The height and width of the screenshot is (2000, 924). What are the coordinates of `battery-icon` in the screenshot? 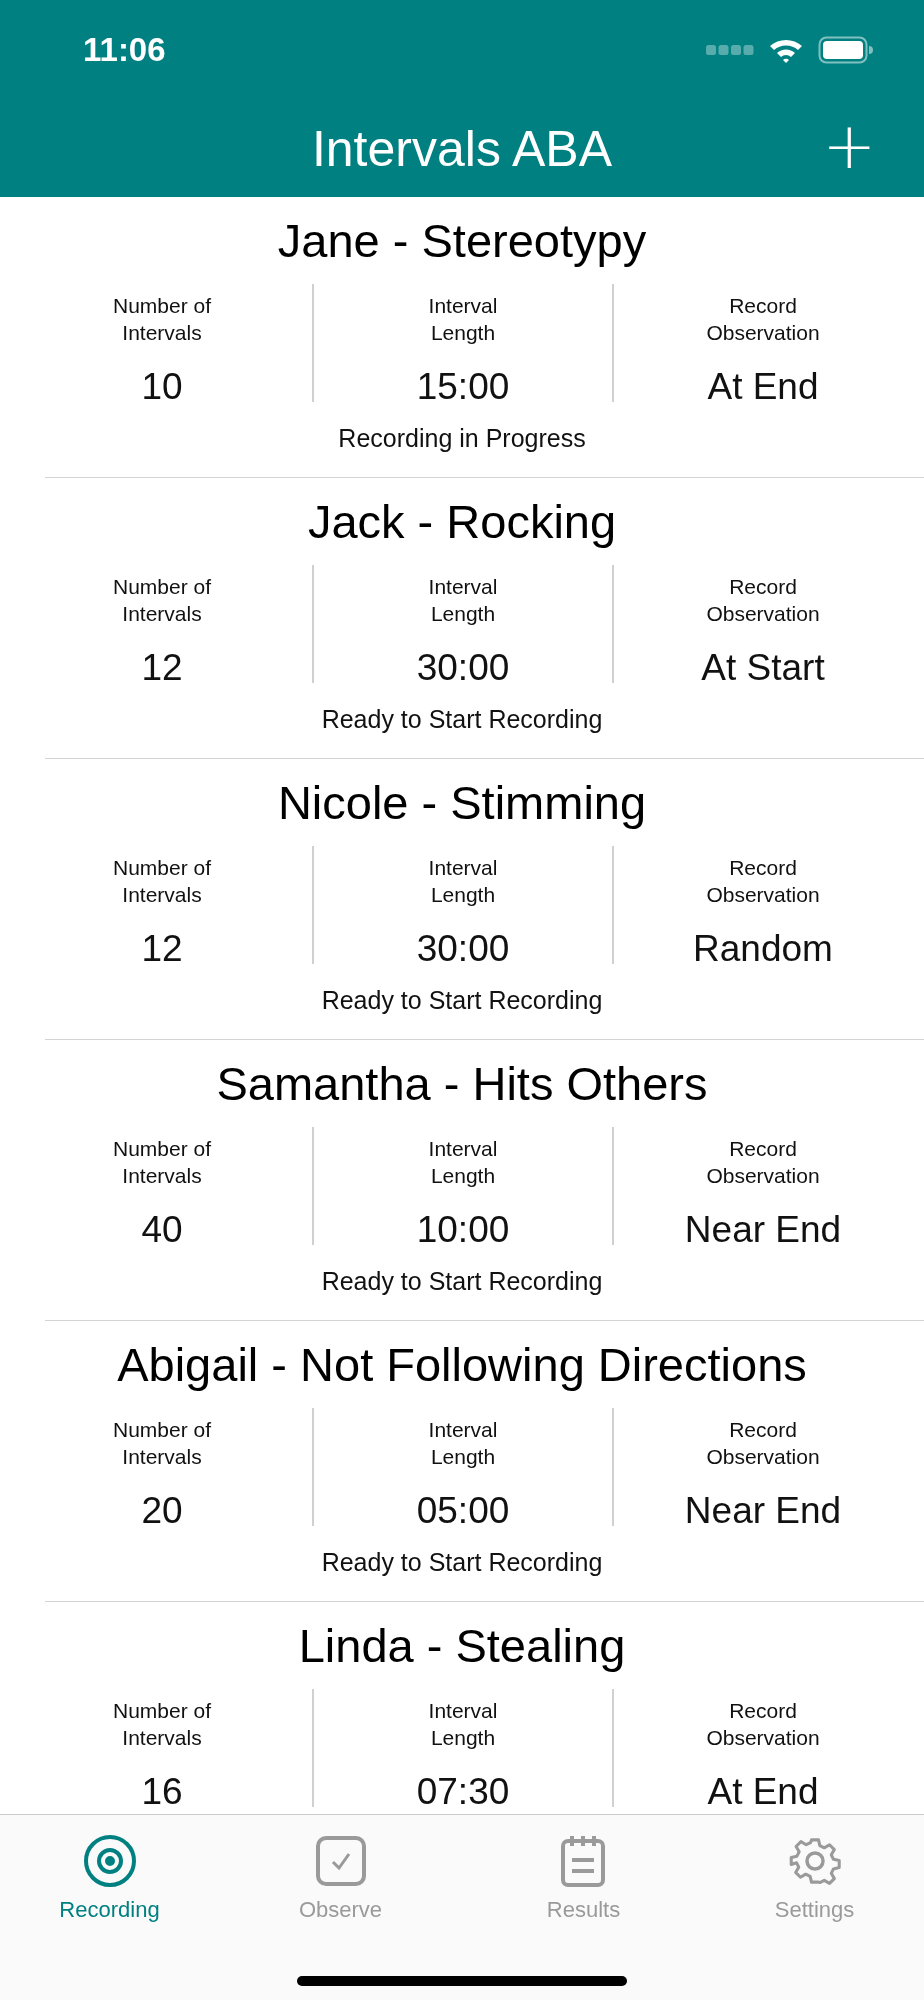 It's located at (846, 50).